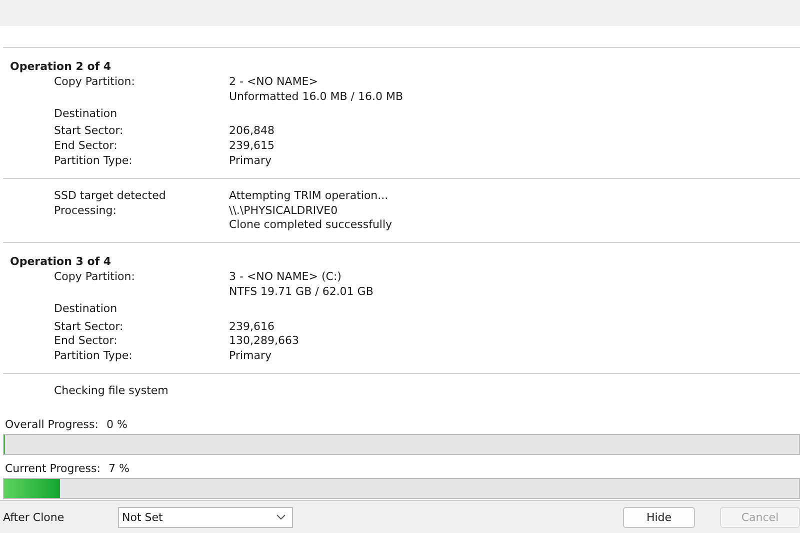 The height and width of the screenshot is (533, 800). Describe the element at coordinates (111, 391) in the screenshot. I see `log-label: Checking file system` at that location.